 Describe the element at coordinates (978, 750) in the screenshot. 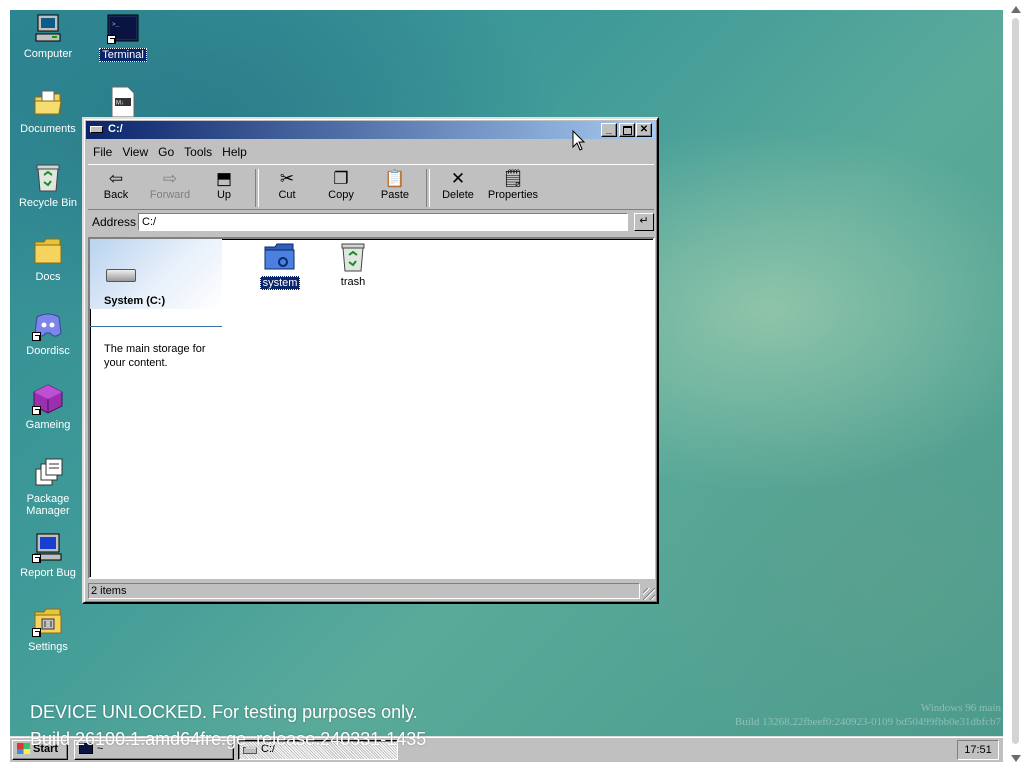

I see `taskbar-clock: 17:51` at that location.